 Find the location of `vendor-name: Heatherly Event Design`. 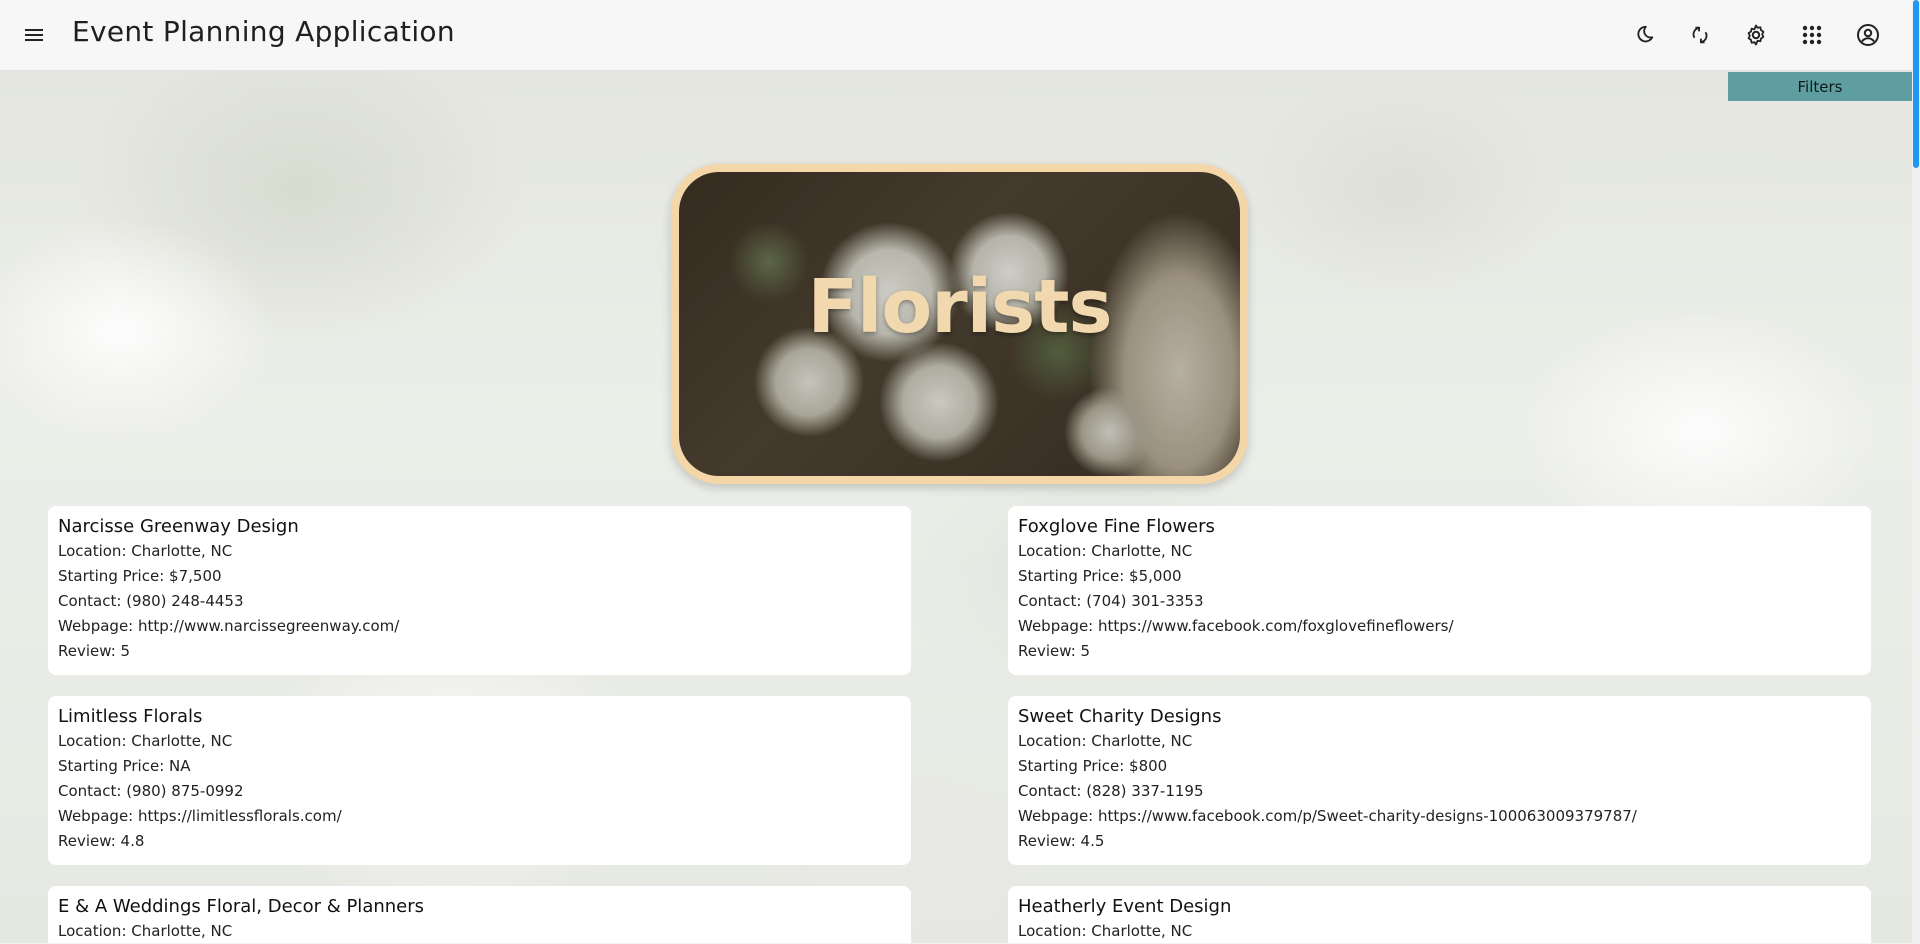

vendor-name: Heatherly Event Design is located at coordinates (1125, 906).